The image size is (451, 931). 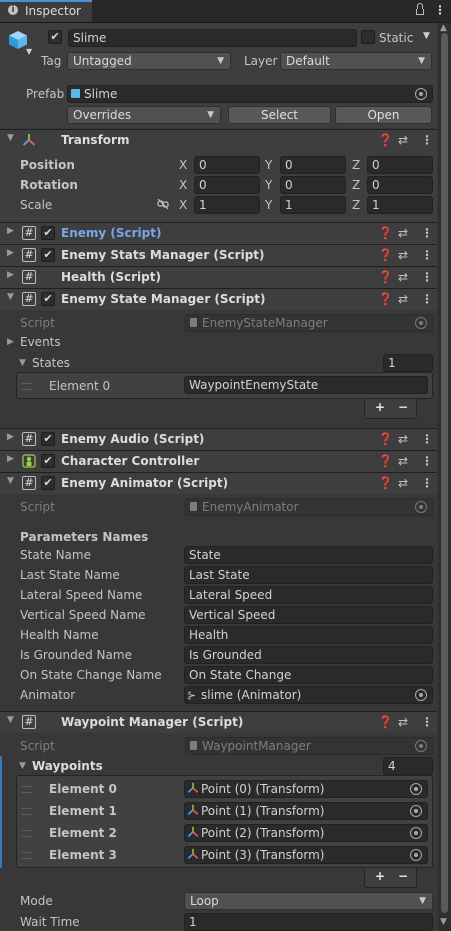 I want to click on scrollbar-thumb, so click(x=444, y=473).